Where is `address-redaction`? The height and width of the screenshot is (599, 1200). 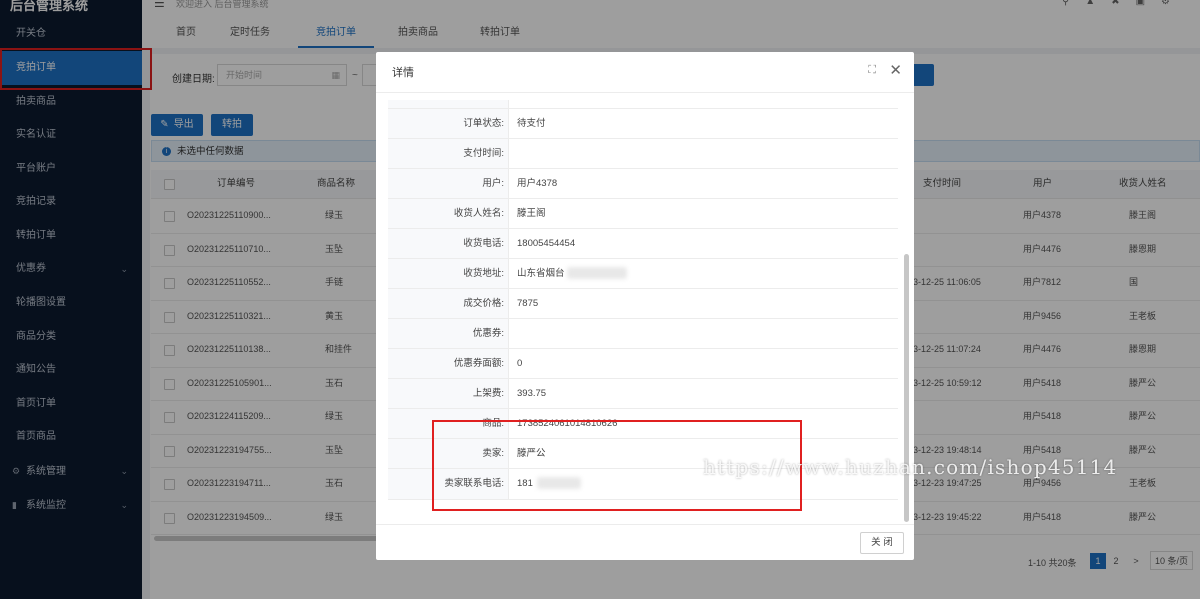
address-redaction is located at coordinates (596, 273).